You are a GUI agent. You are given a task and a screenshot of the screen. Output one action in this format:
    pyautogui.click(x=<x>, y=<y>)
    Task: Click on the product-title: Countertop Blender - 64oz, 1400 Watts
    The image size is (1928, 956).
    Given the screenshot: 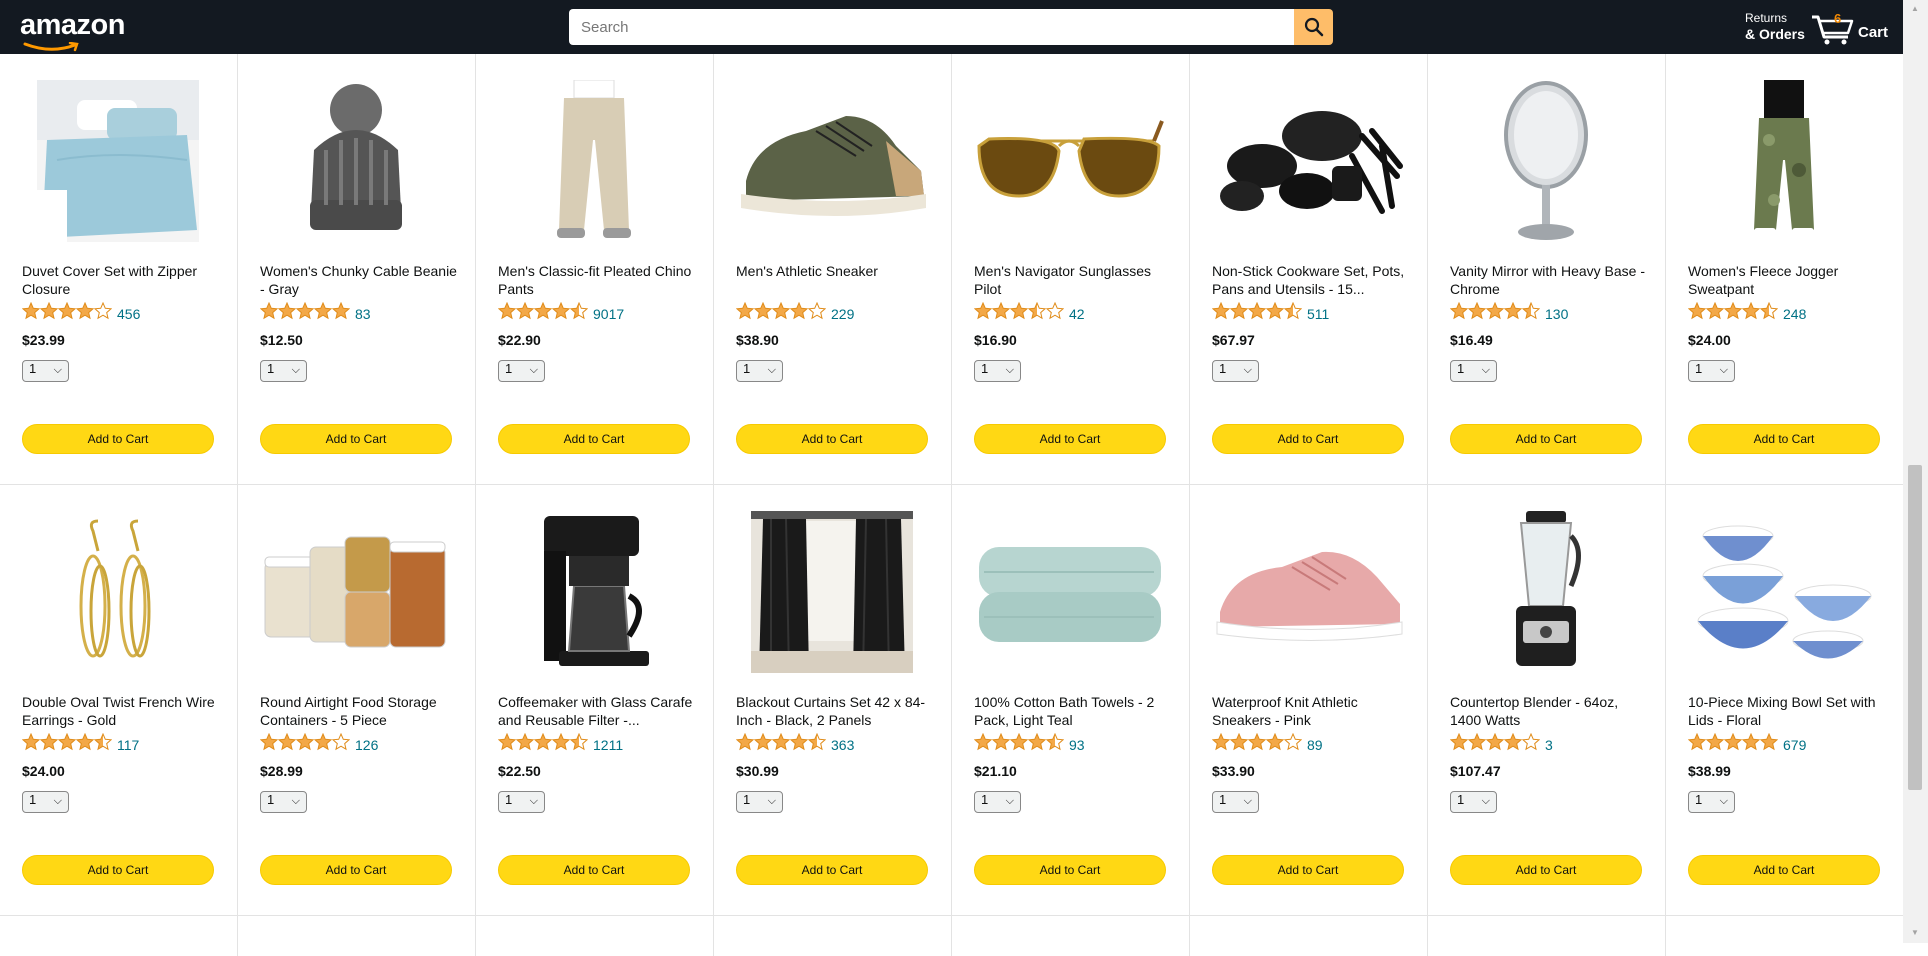 What is the action you would take?
    pyautogui.click(x=1550, y=711)
    